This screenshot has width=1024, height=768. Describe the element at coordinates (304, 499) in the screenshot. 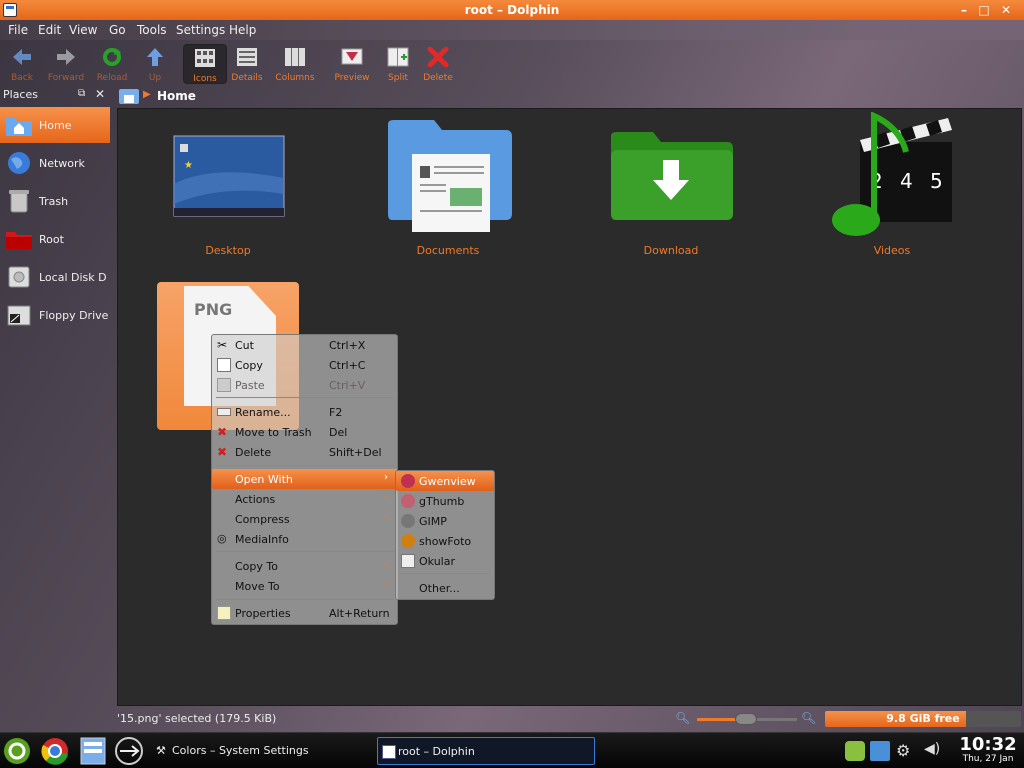

I see `menu-item-actions: Actions ›` at that location.